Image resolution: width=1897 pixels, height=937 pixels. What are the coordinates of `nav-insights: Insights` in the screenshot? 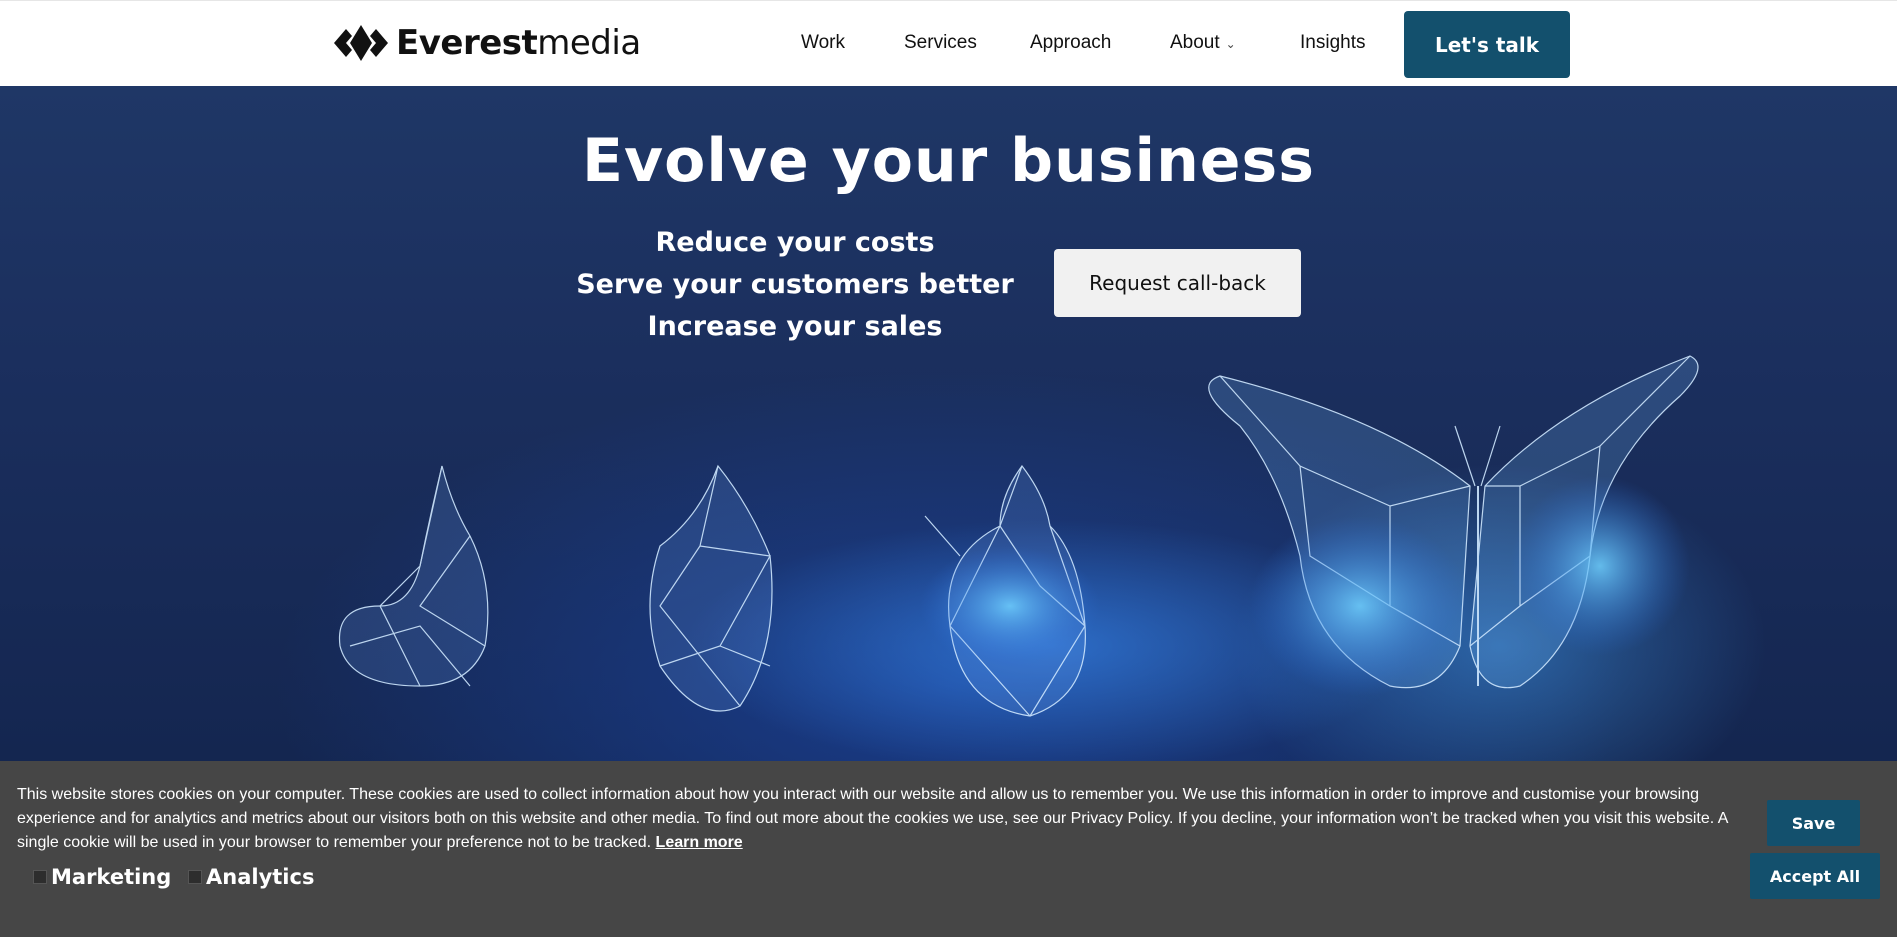 It's located at (1332, 43).